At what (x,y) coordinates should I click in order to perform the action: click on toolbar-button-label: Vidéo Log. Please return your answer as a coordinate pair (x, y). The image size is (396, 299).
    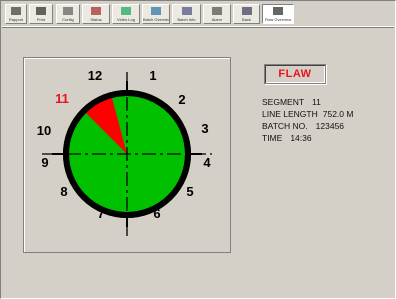
    Looking at the image, I should click on (126, 19).